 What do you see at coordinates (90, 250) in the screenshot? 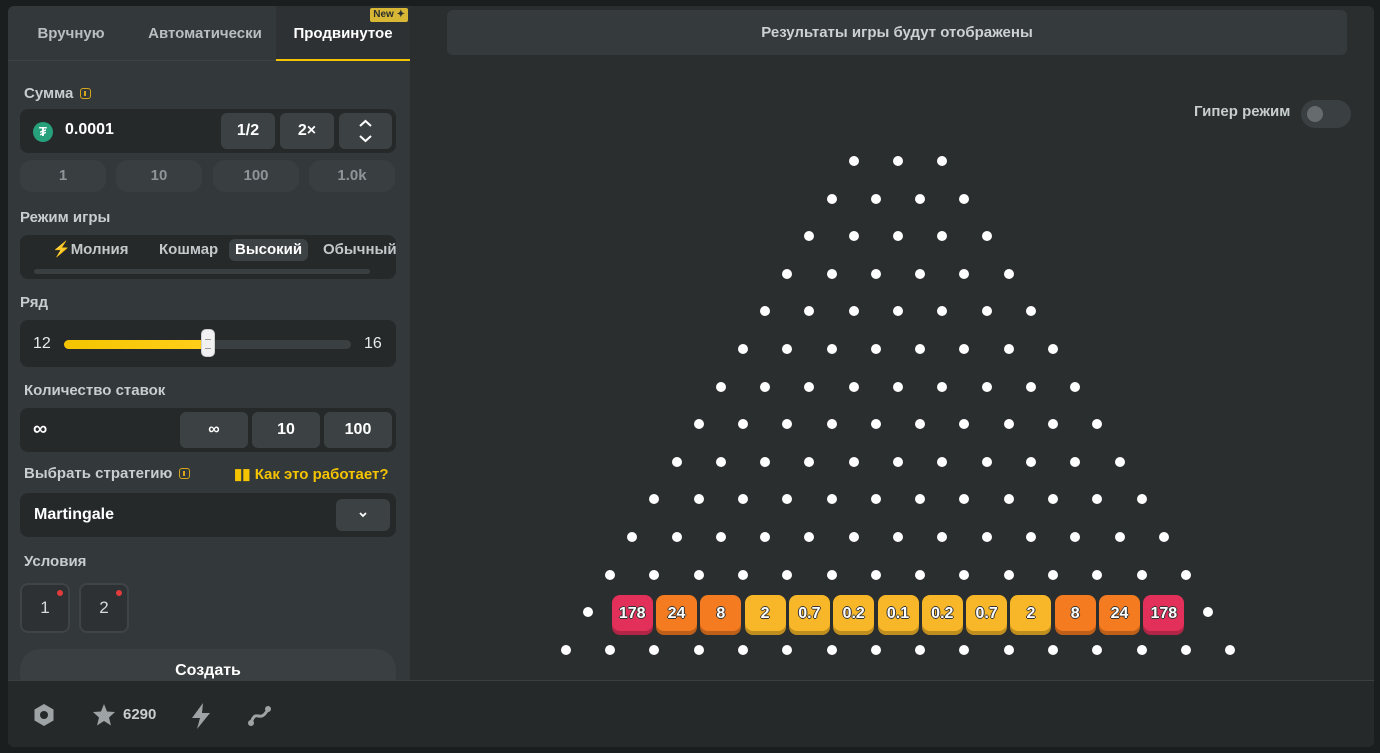
I see `mode-lightning: ⚡Молния` at bounding box center [90, 250].